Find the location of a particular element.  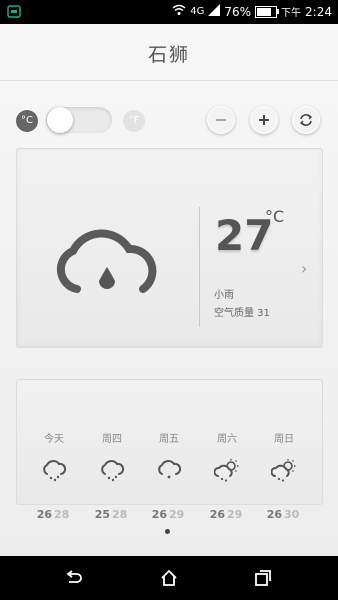

forecast-day-label: 今天 is located at coordinates (54, 439).